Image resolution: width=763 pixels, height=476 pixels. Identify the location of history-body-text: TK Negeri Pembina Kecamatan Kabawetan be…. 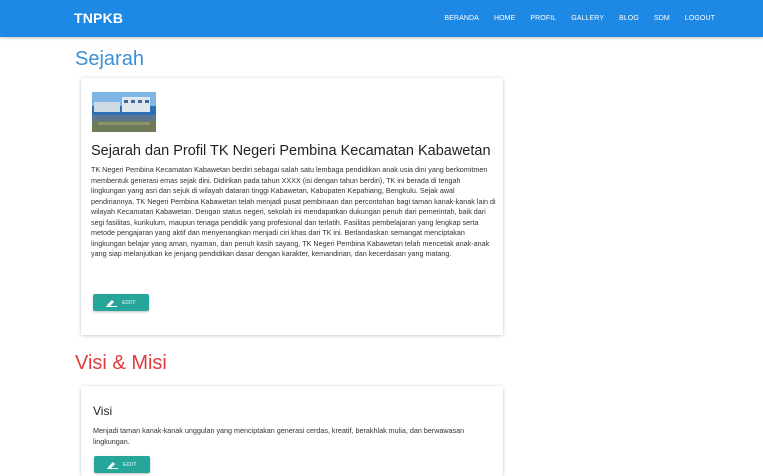
(293, 211).